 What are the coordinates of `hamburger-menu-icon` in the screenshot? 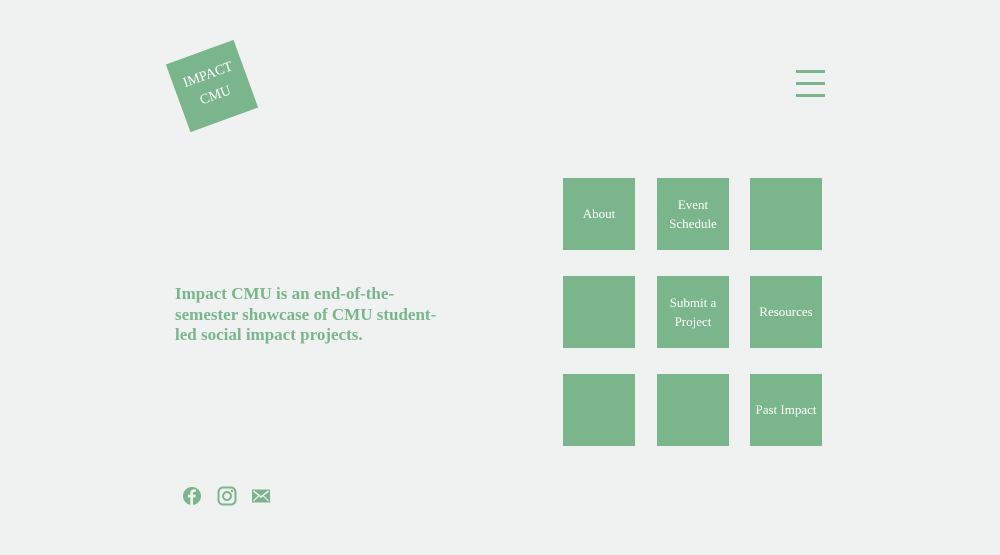 It's located at (811, 84).